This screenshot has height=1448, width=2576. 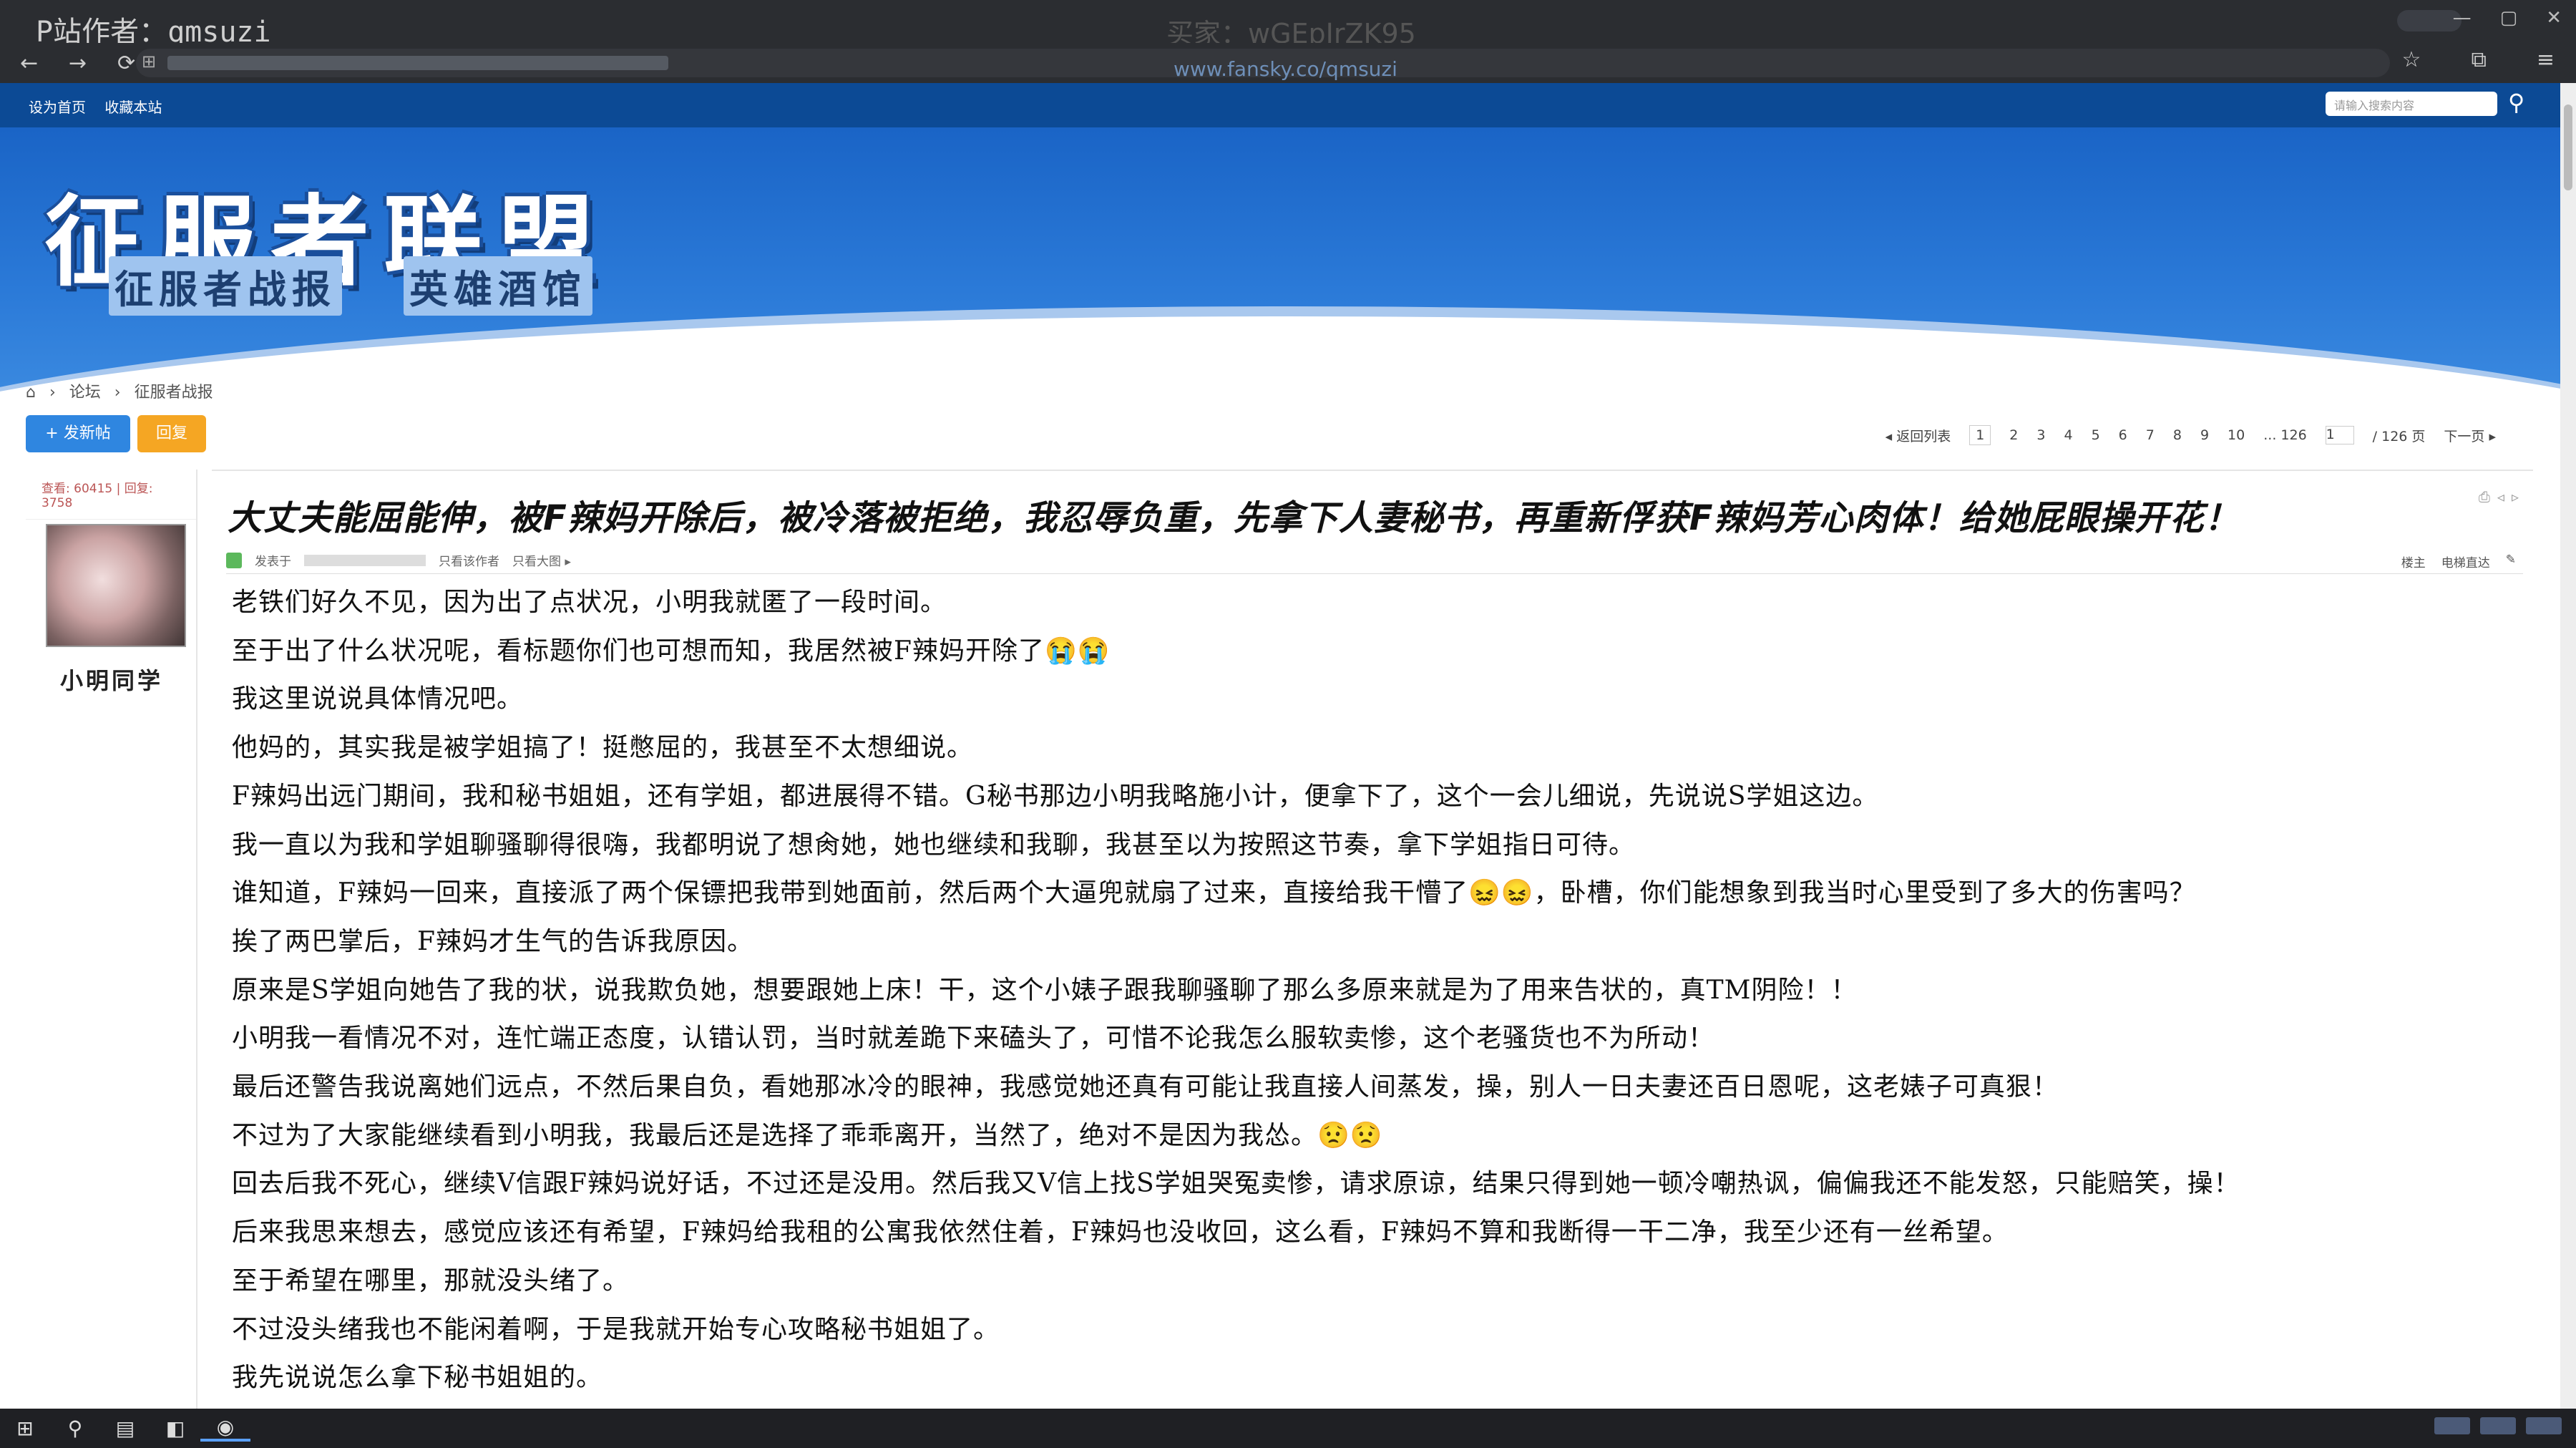 What do you see at coordinates (25, 1428) in the screenshot?
I see `windows-start-icon: ⊞` at bounding box center [25, 1428].